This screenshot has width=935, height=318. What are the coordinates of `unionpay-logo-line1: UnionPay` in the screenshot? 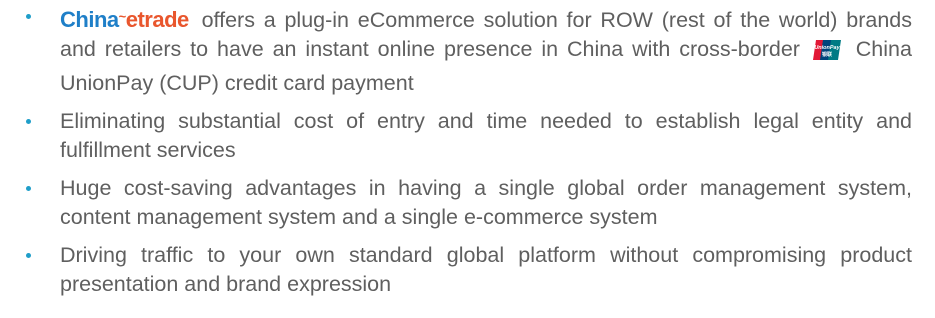 It's located at (827, 48).